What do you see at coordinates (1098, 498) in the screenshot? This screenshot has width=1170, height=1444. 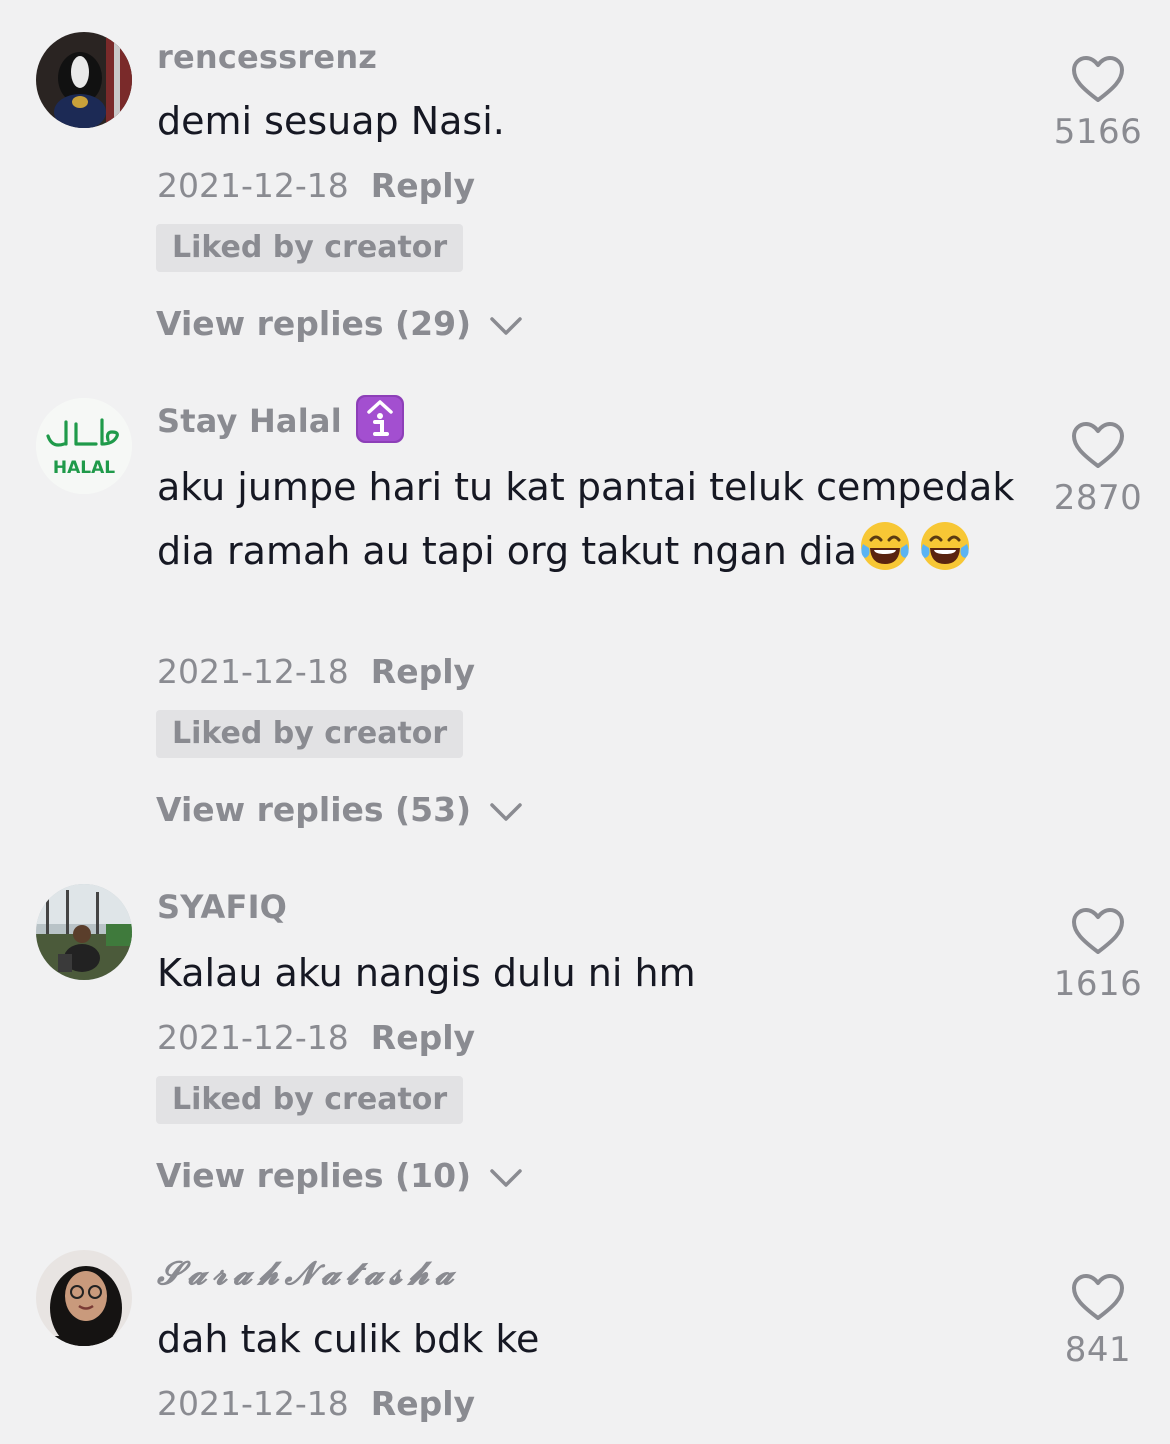 I see `like-count: 2870` at bounding box center [1098, 498].